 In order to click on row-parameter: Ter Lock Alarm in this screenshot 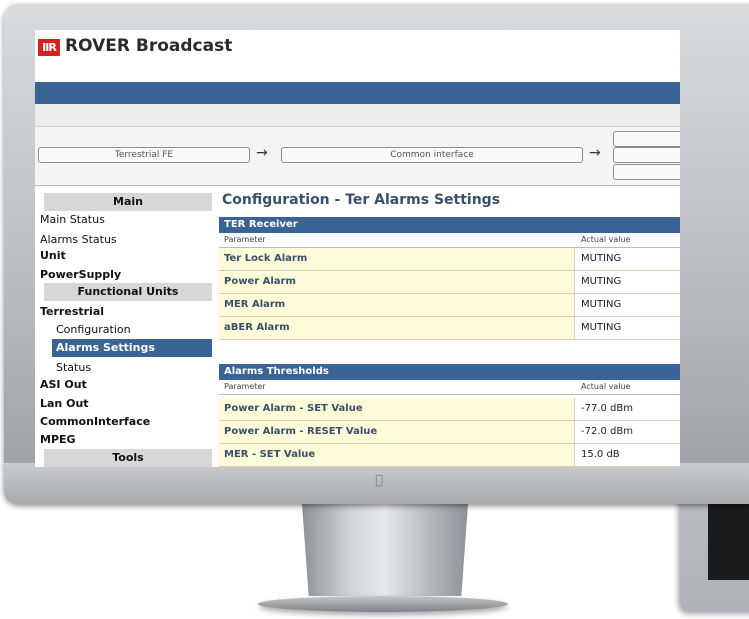, I will do `click(397, 259)`.